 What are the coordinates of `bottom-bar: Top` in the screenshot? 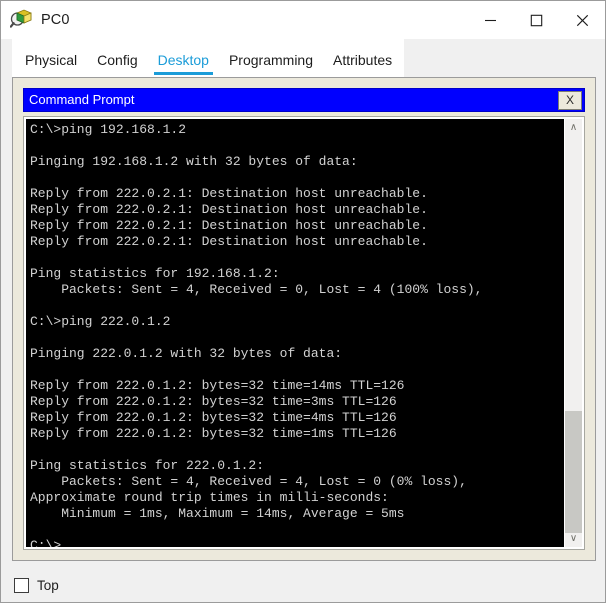 It's located at (303, 585).